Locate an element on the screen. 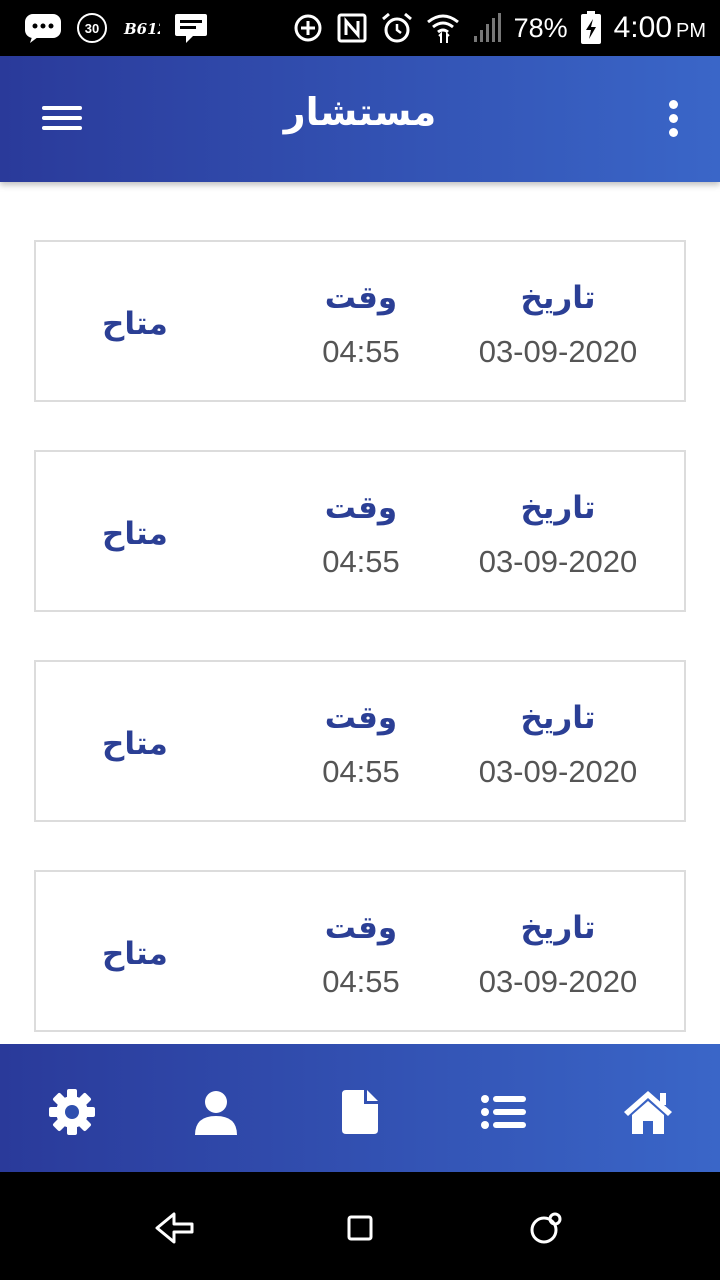 This screenshot has height=1280, width=720. alarm-icon is located at coordinates (397, 28).